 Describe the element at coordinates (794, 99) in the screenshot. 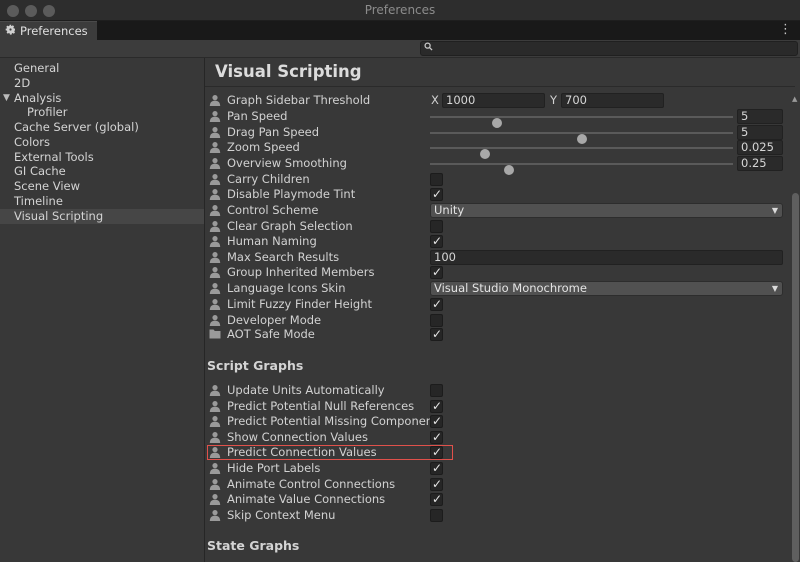

I see `scroll-up-icon: ▲` at that location.